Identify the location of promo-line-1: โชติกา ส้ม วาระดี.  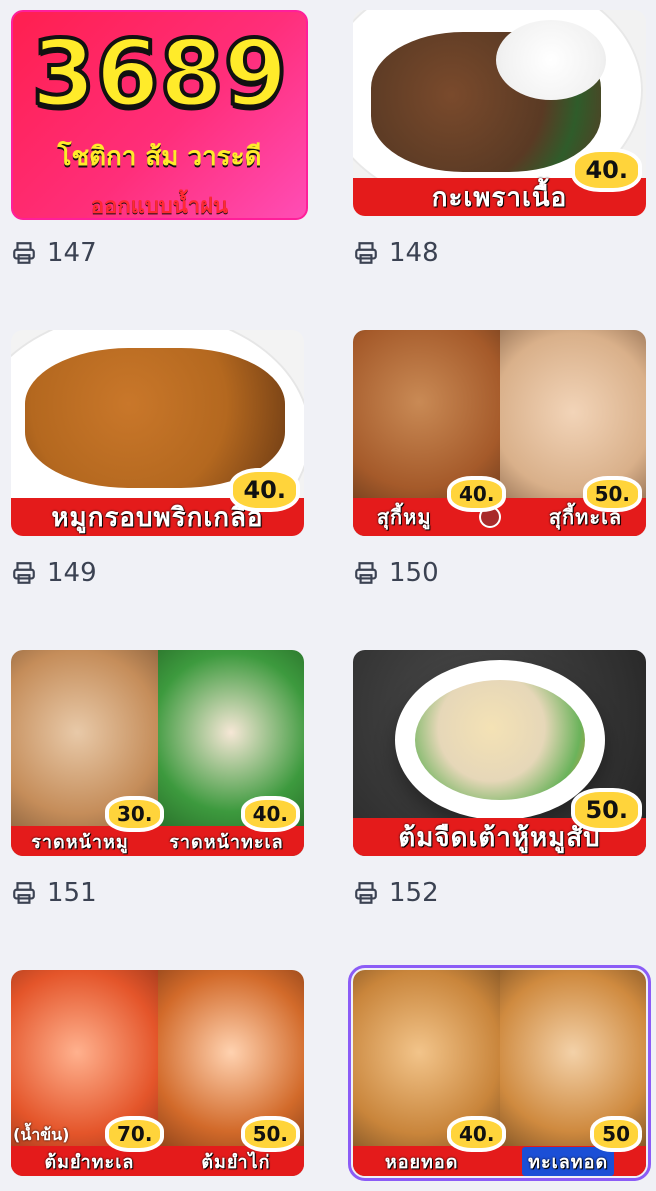
(159, 157).